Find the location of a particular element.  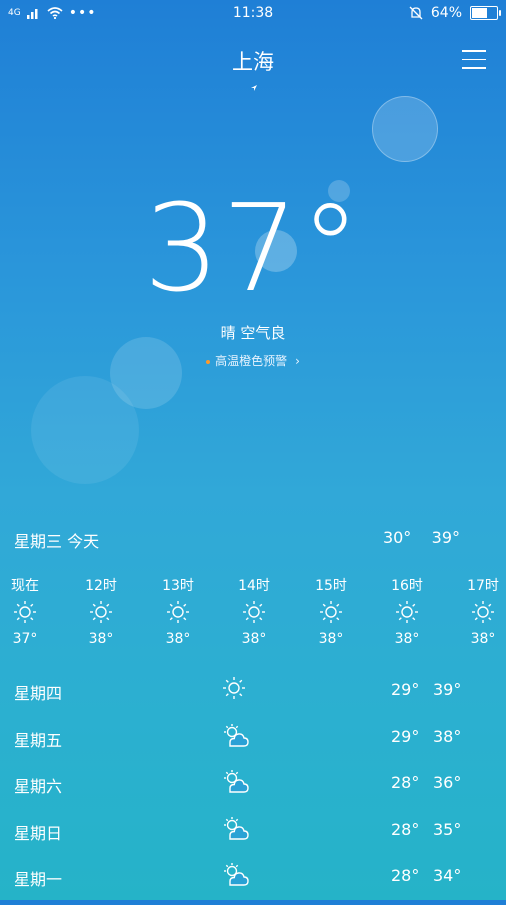

current-condition: 晴 空气良 is located at coordinates (253, 333).